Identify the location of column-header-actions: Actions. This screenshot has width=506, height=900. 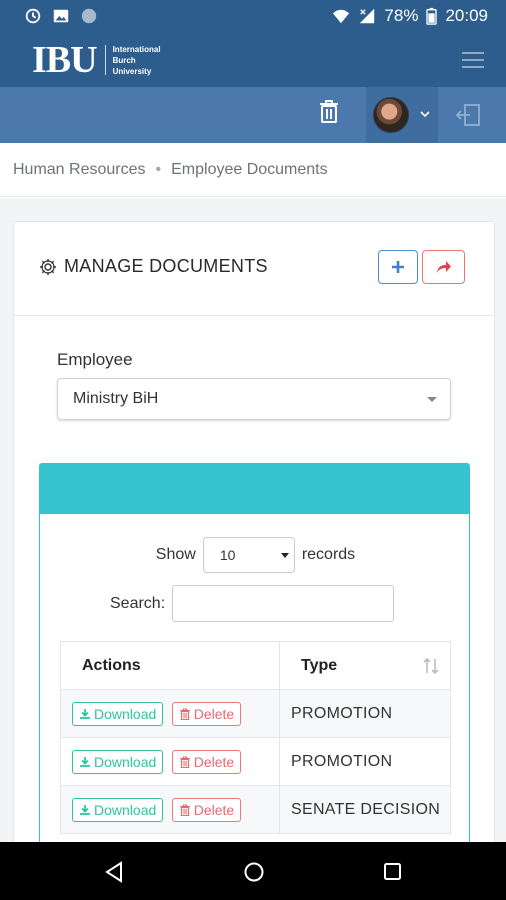
(170, 665).